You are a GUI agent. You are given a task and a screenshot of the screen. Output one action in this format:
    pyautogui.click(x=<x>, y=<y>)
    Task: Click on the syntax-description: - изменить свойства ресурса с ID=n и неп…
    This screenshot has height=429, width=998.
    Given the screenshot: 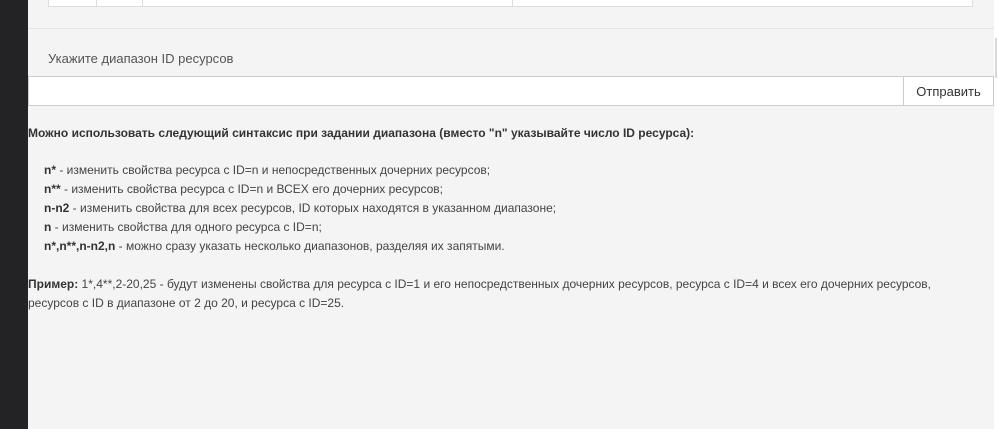 What is the action you would take?
    pyautogui.click(x=273, y=170)
    